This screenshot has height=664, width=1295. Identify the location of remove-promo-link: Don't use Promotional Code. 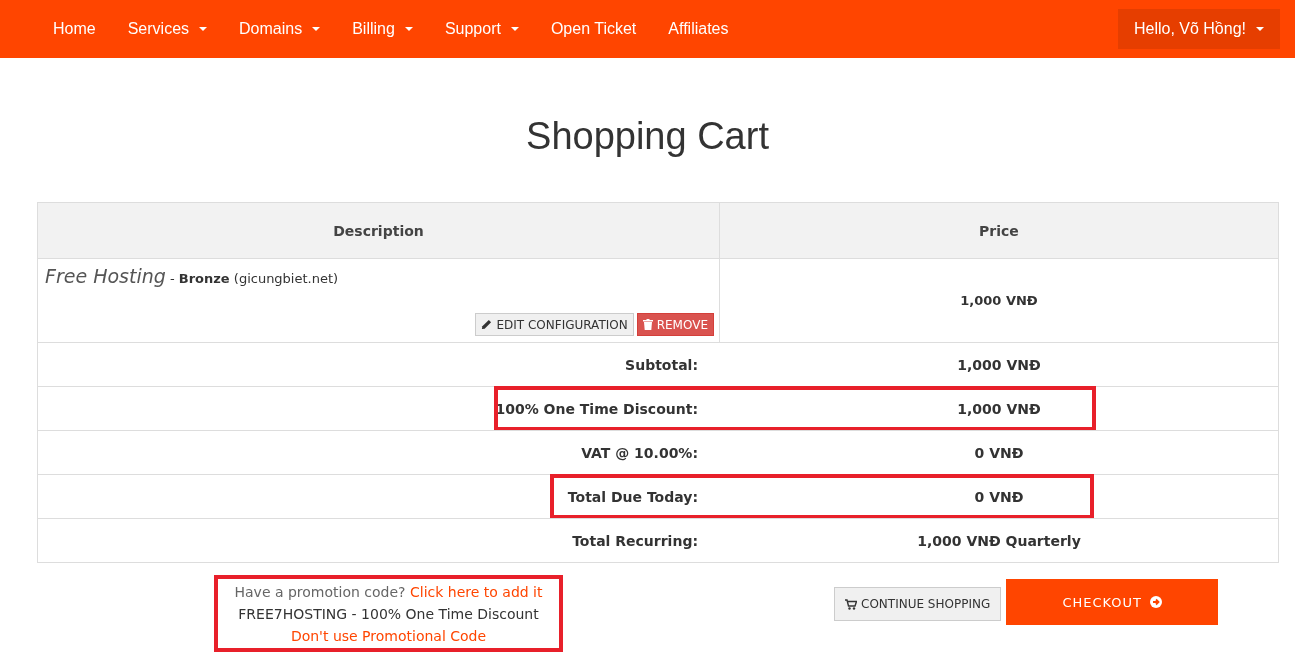
(388, 635).